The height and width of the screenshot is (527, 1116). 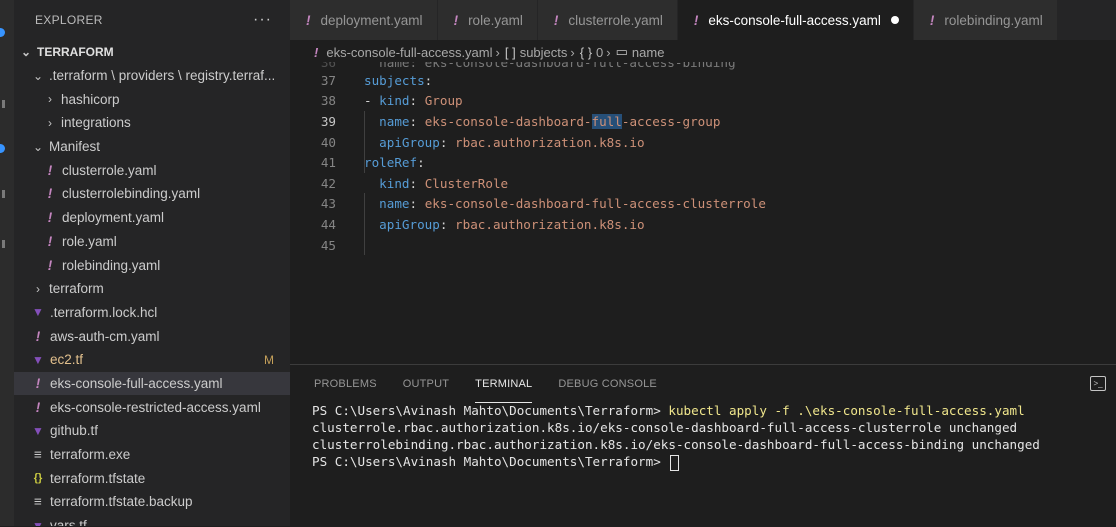 I want to click on tree-item: ⌄ Manifest, so click(x=152, y=147).